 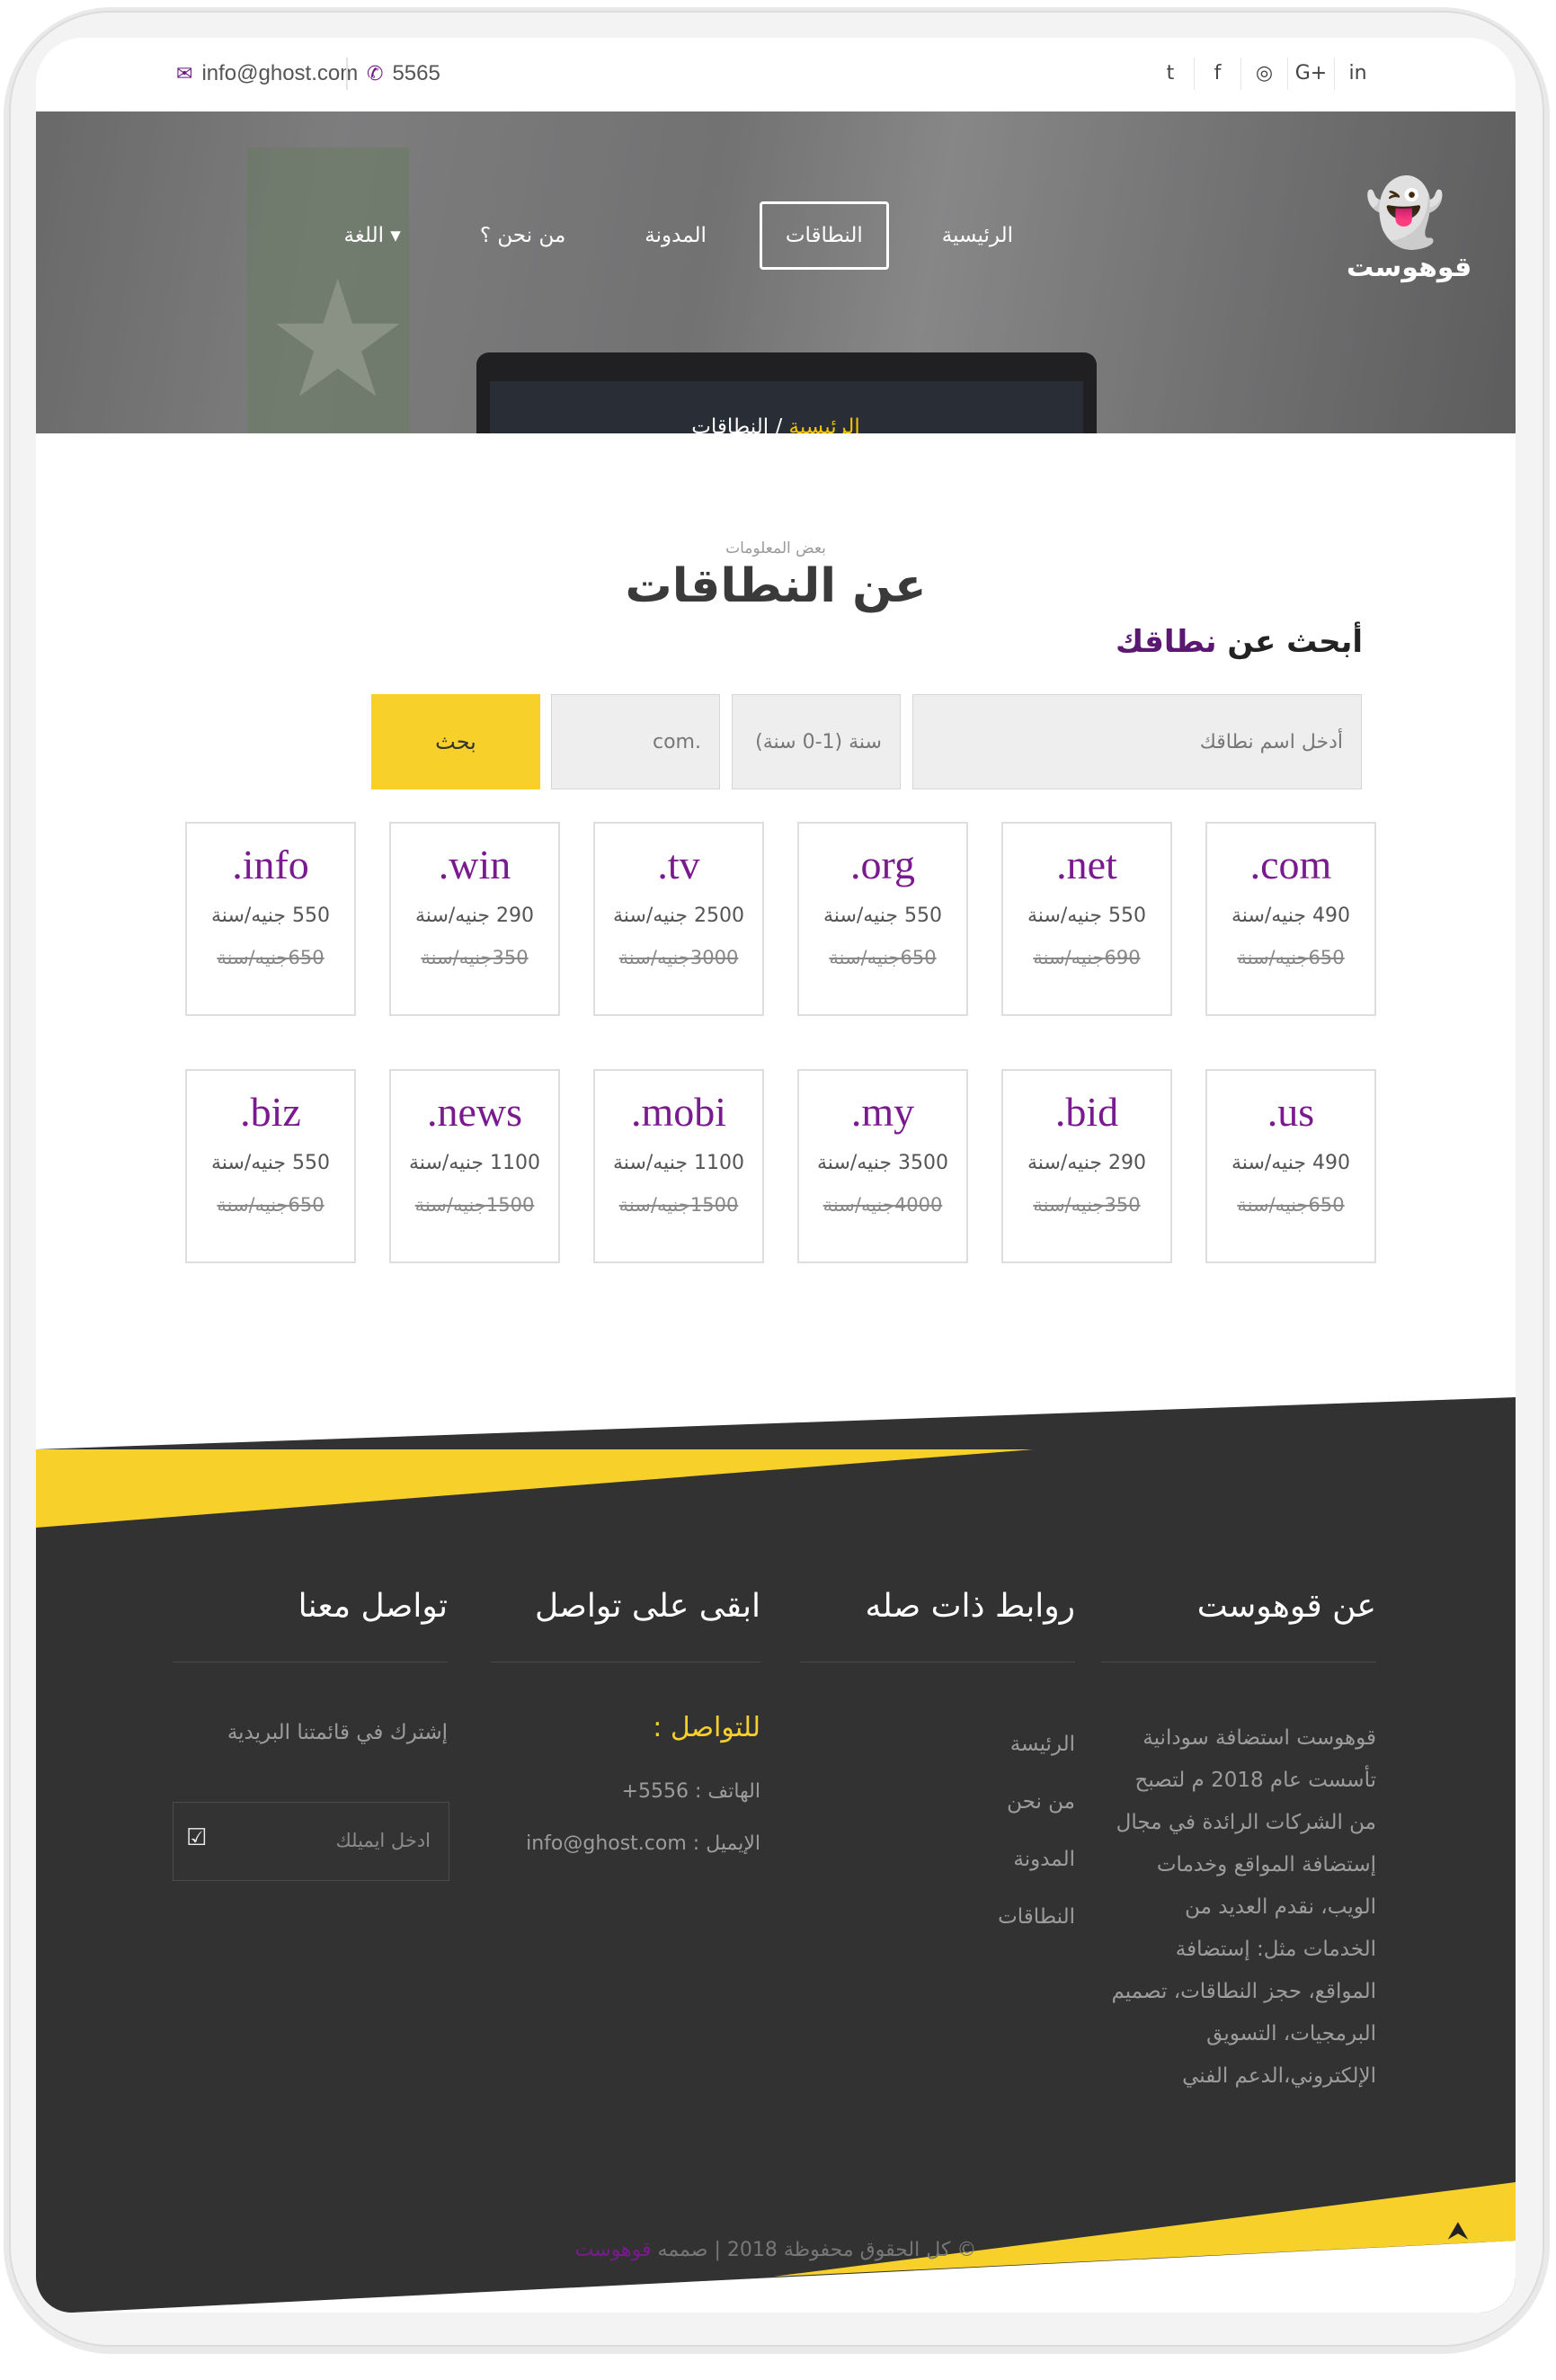 What do you see at coordinates (383, 1841) in the screenshot?
I see `email-placeholder: ادخل ايميلك` at bounding box center [383, 1841].